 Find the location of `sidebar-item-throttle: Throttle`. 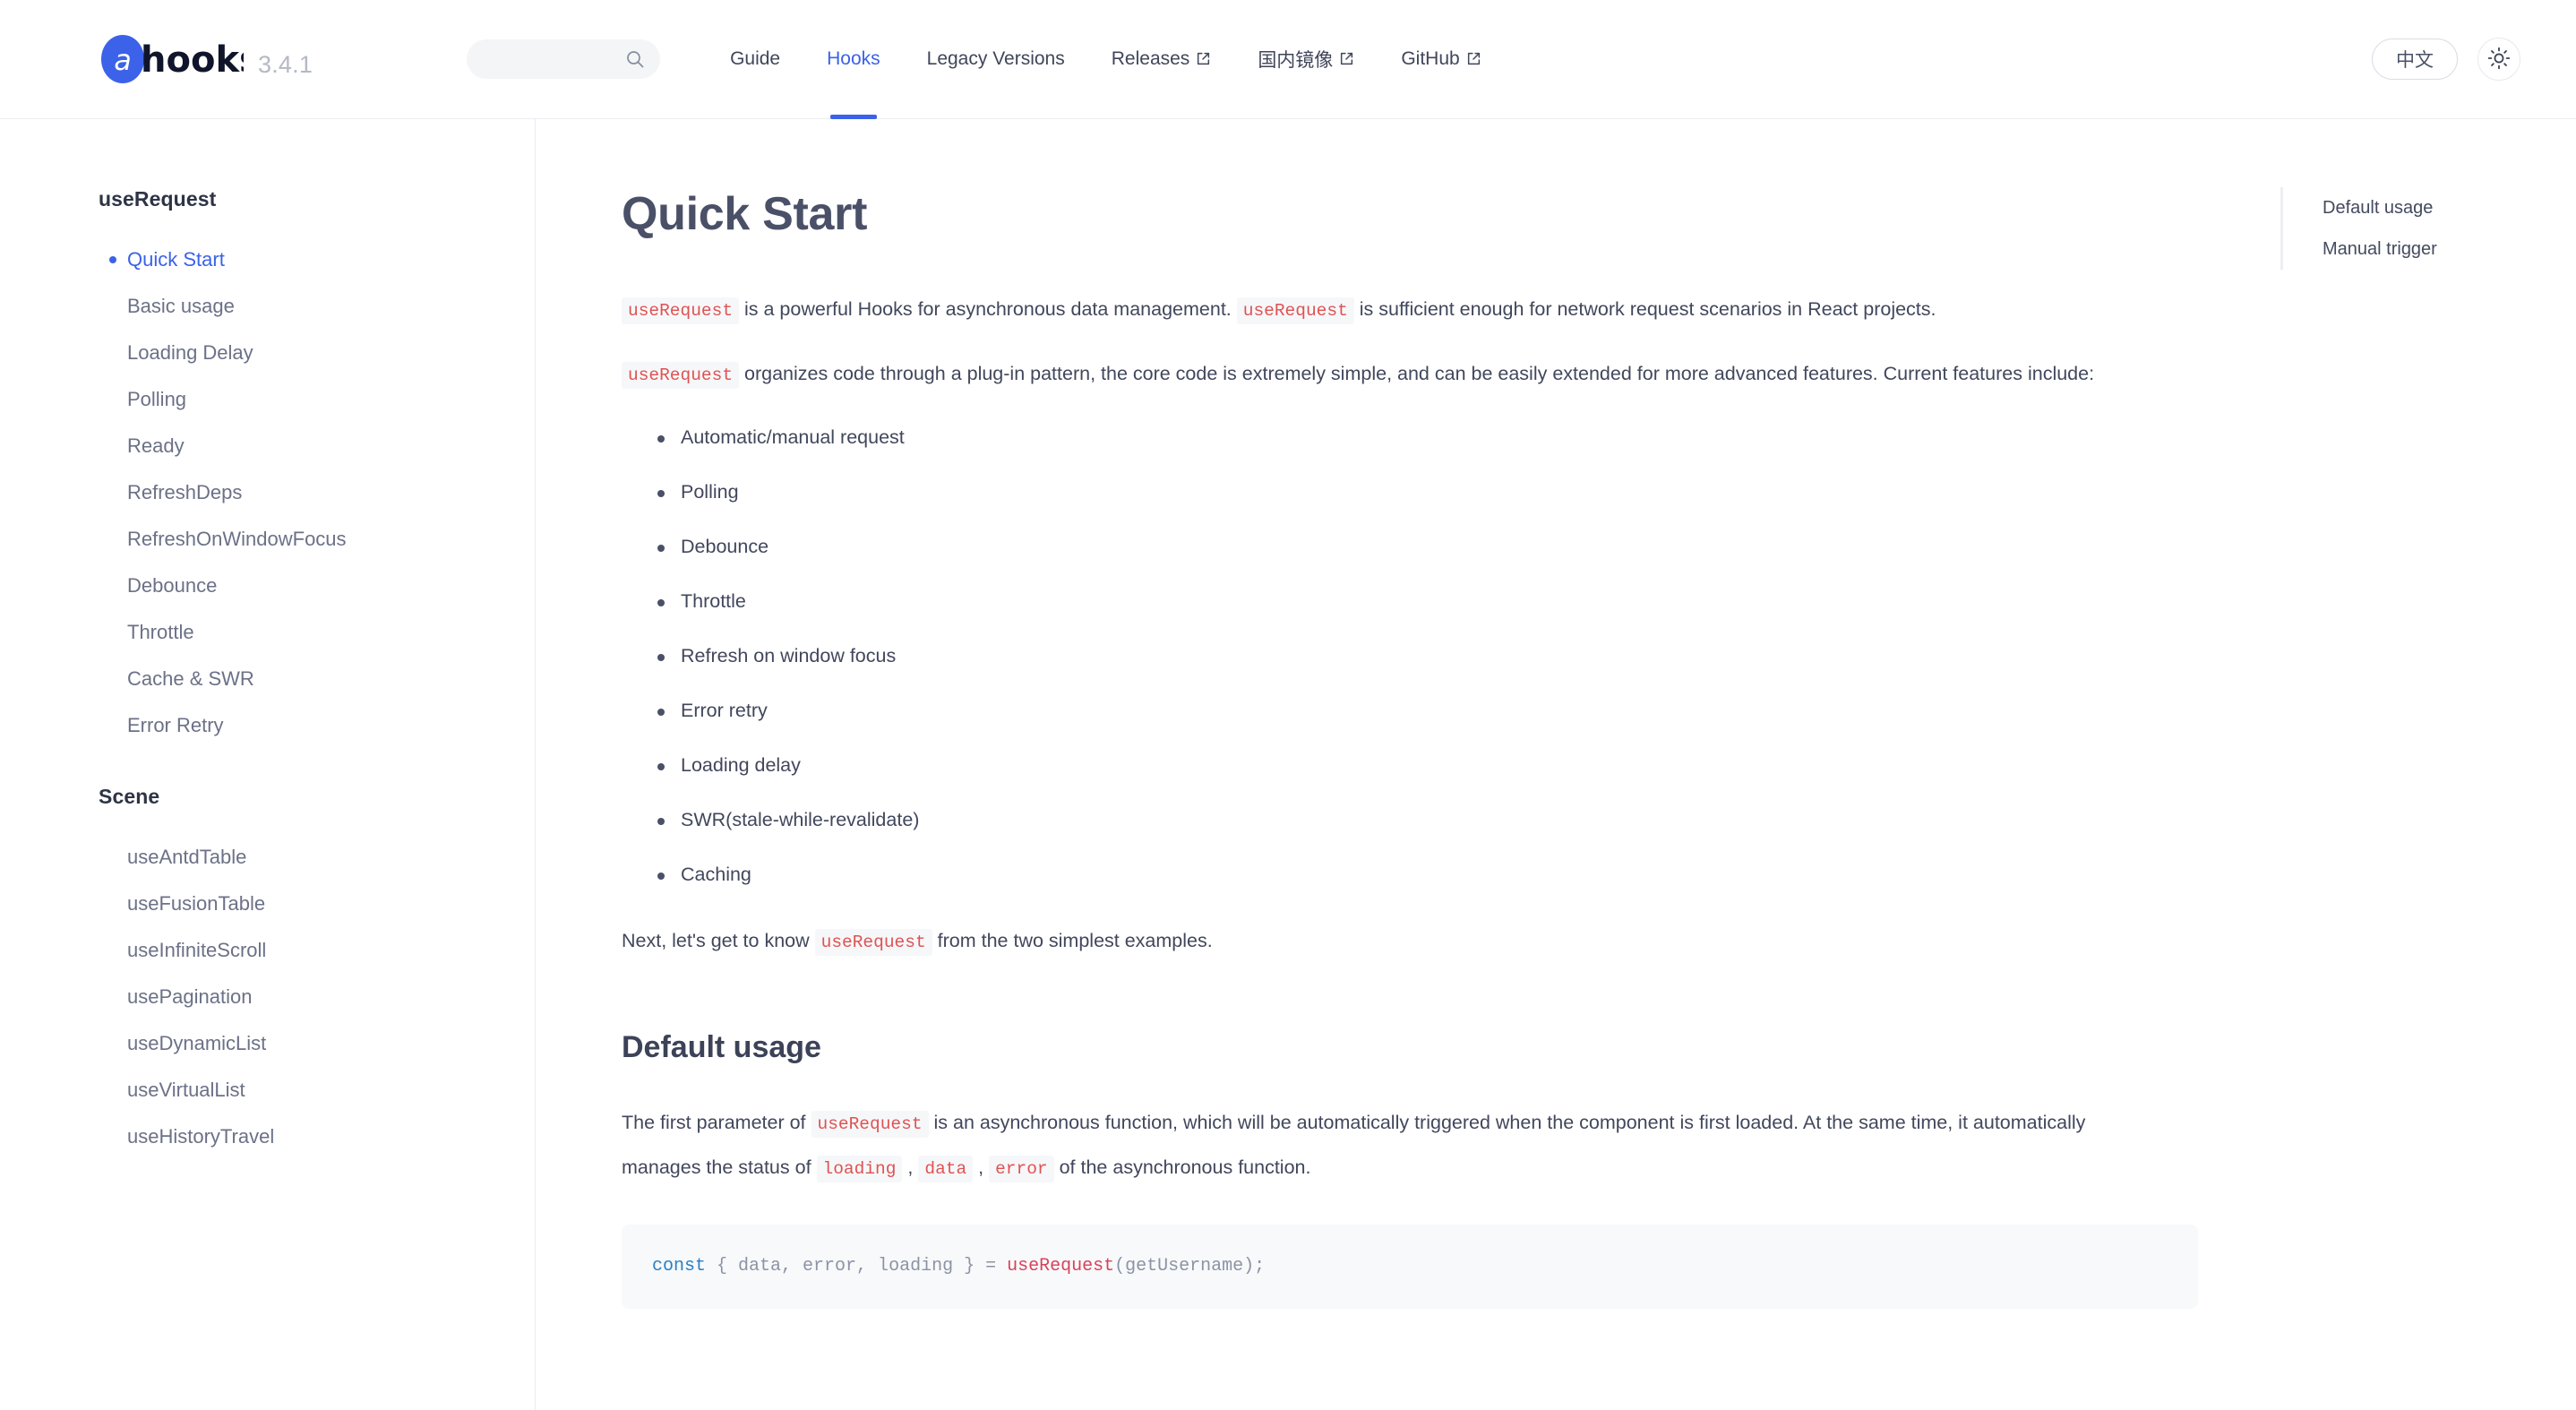

sidebar-item-throttle: Throttle is located at coordinates (267, 632).